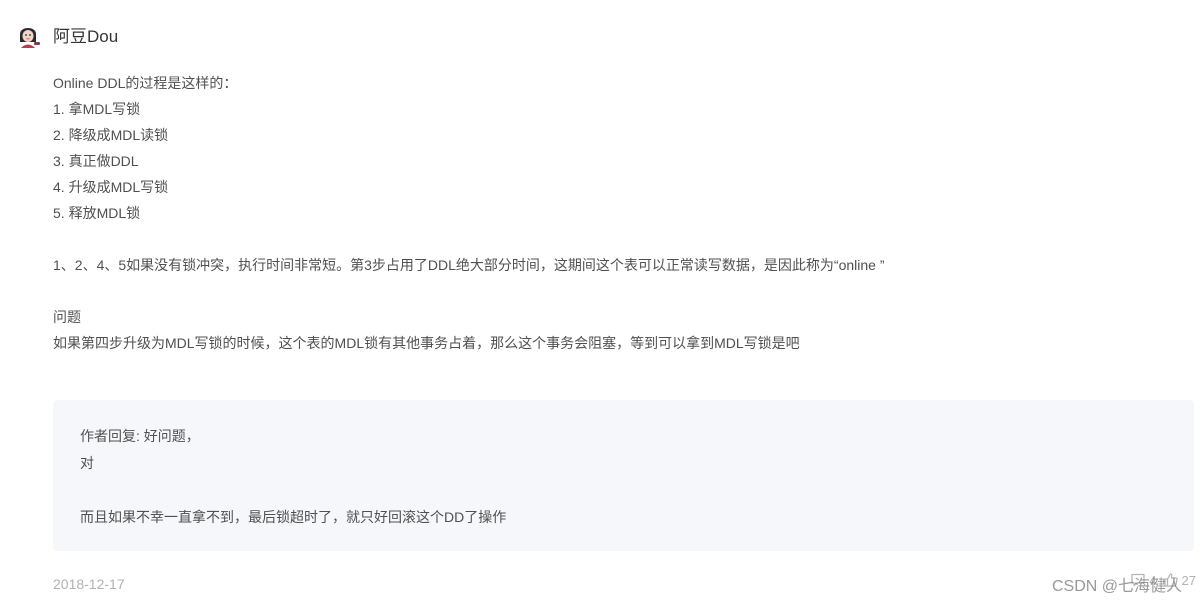 This screenshot has width=1202, height=606. I want to click on avatar-icon, so click(28, 36).